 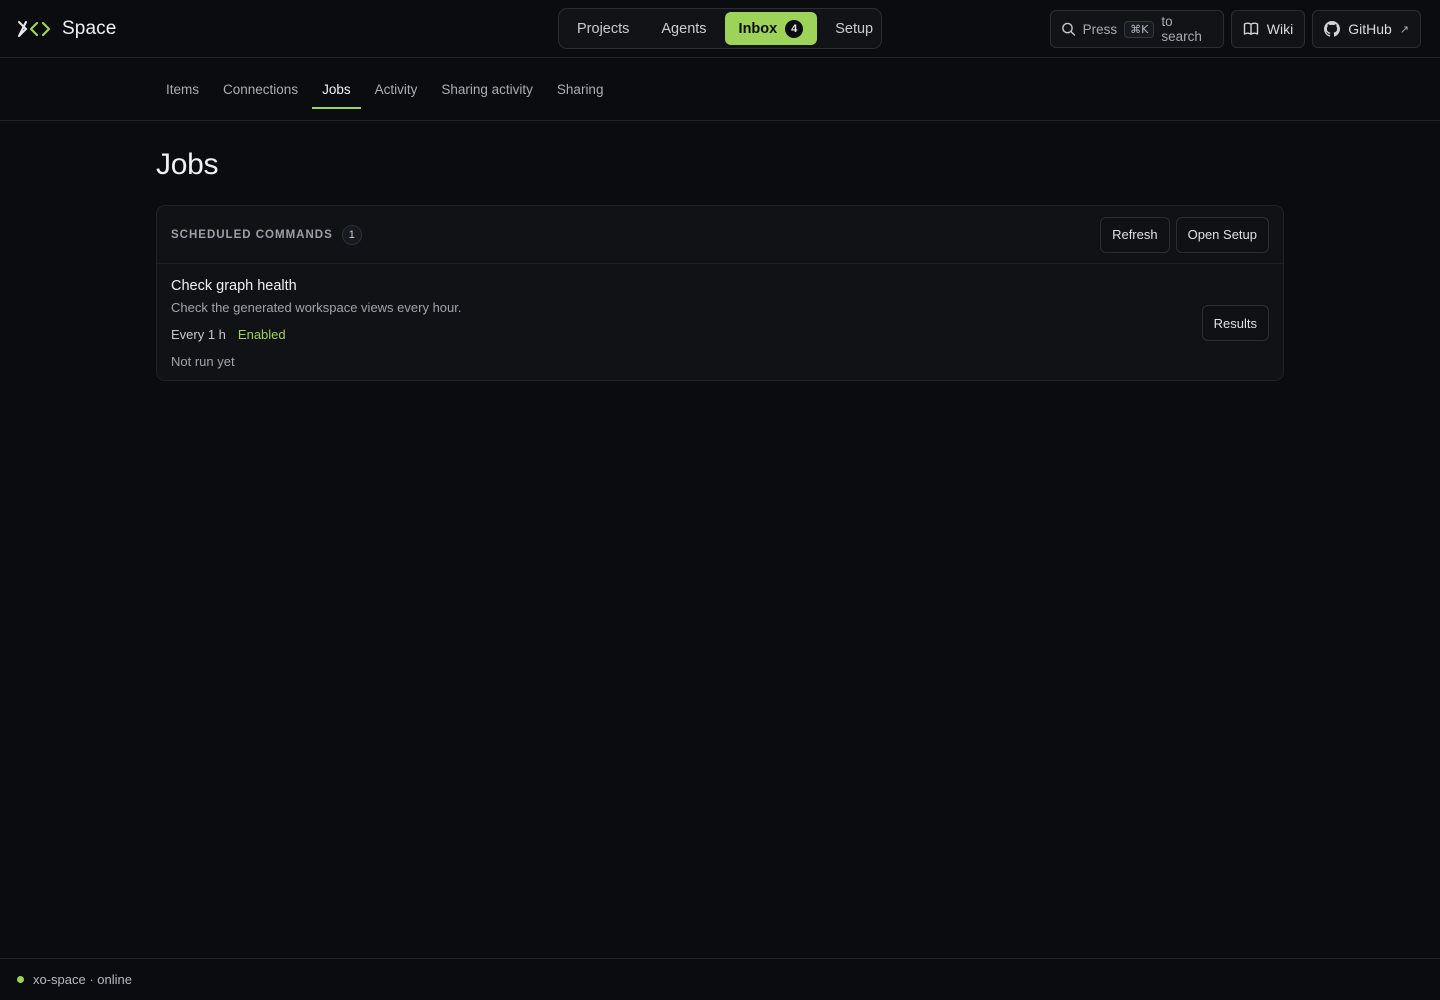 What do you see at coordinates (1068, 29) in the screenshot?
I see `search-icon` at bounding box center [1068, 29].